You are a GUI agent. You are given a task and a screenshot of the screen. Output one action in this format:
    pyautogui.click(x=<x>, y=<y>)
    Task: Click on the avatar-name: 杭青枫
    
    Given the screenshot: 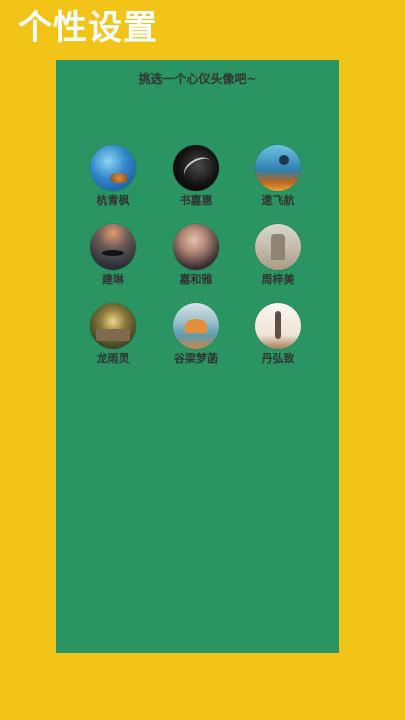 What is the action you would take?
    pyautogui.click(x=113, y=200)
    